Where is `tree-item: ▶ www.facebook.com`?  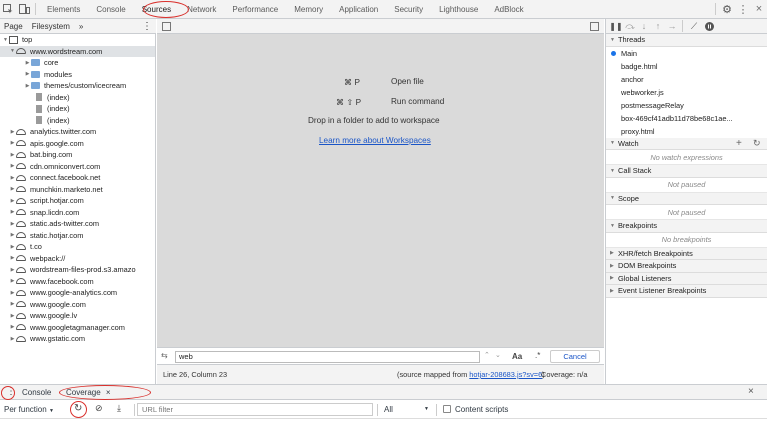 tree-item: ▶ www.facebook.com is located at coordinates (77, 282).